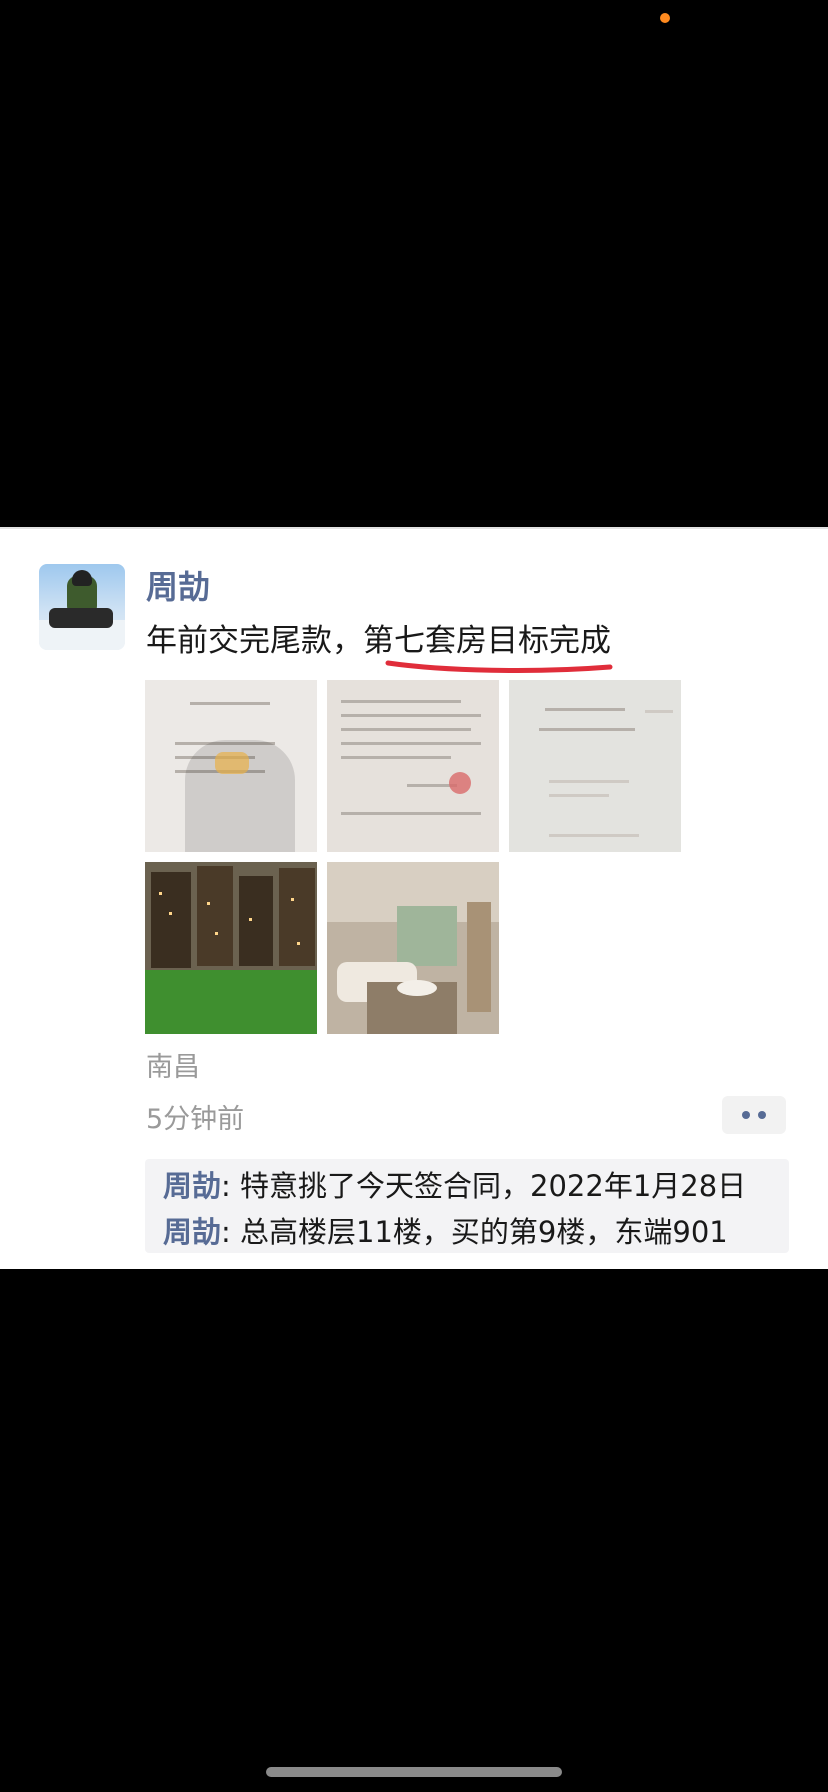 The image size is (828, 1792). What do you see at coordinates (82, 607) in the screenshot?
I see `author-avatar` at bounding box center [82, 607].